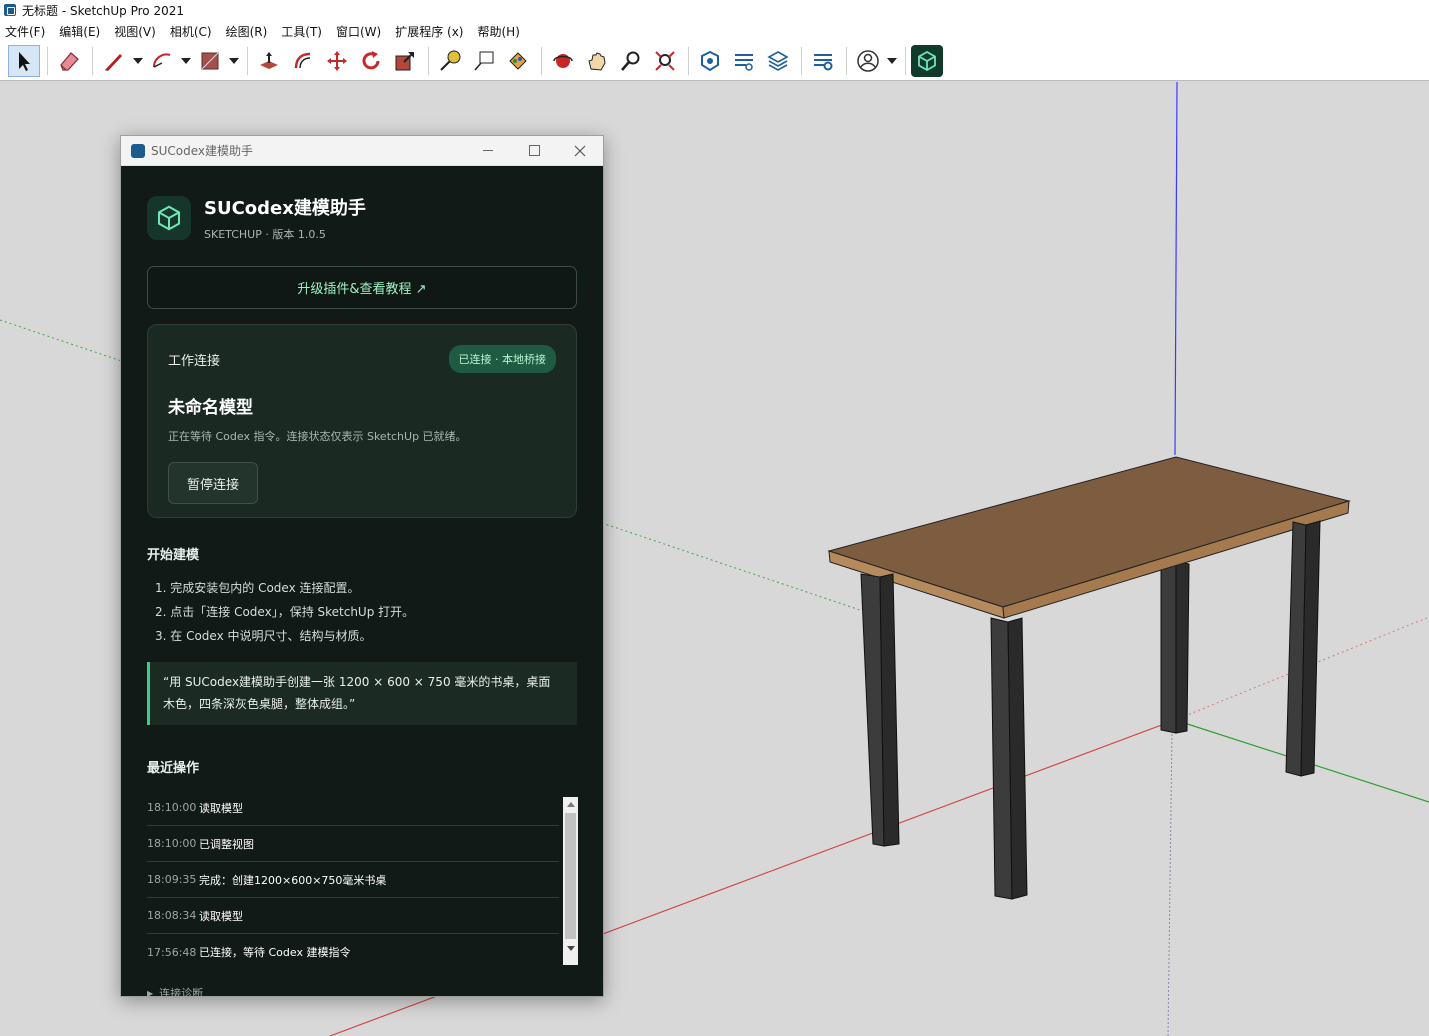  I want to click on eraser-icon, so click(69, 61).